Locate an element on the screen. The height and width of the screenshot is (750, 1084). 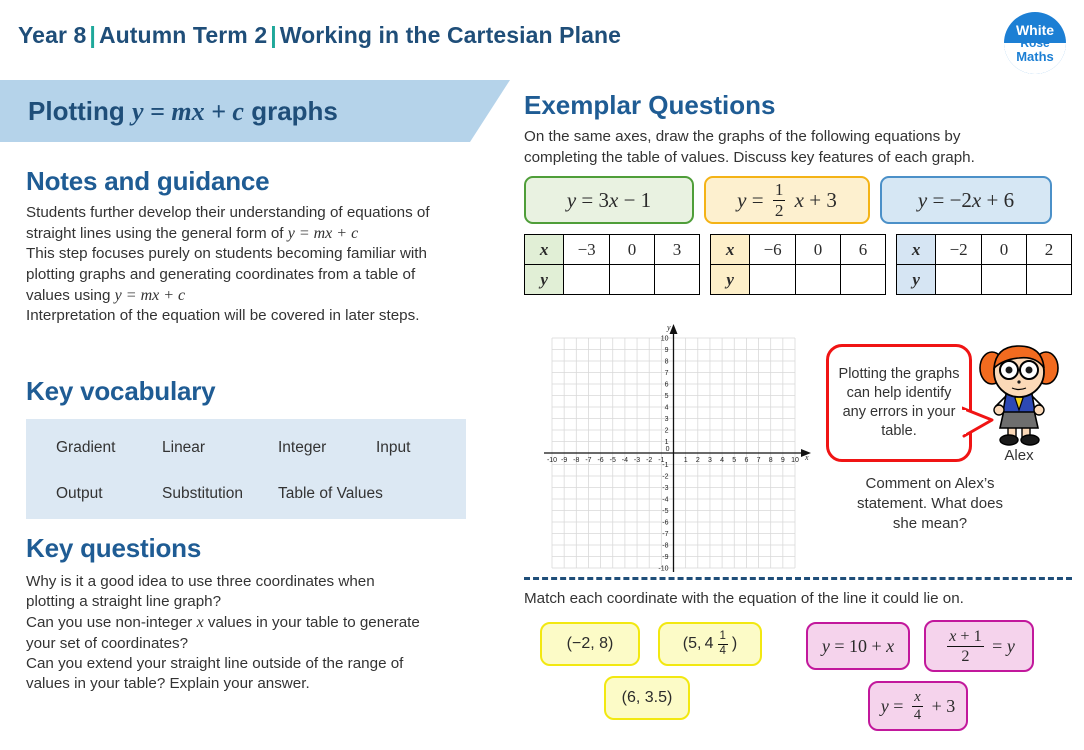
svg-text: -1 is located at coordinates (665, 465).